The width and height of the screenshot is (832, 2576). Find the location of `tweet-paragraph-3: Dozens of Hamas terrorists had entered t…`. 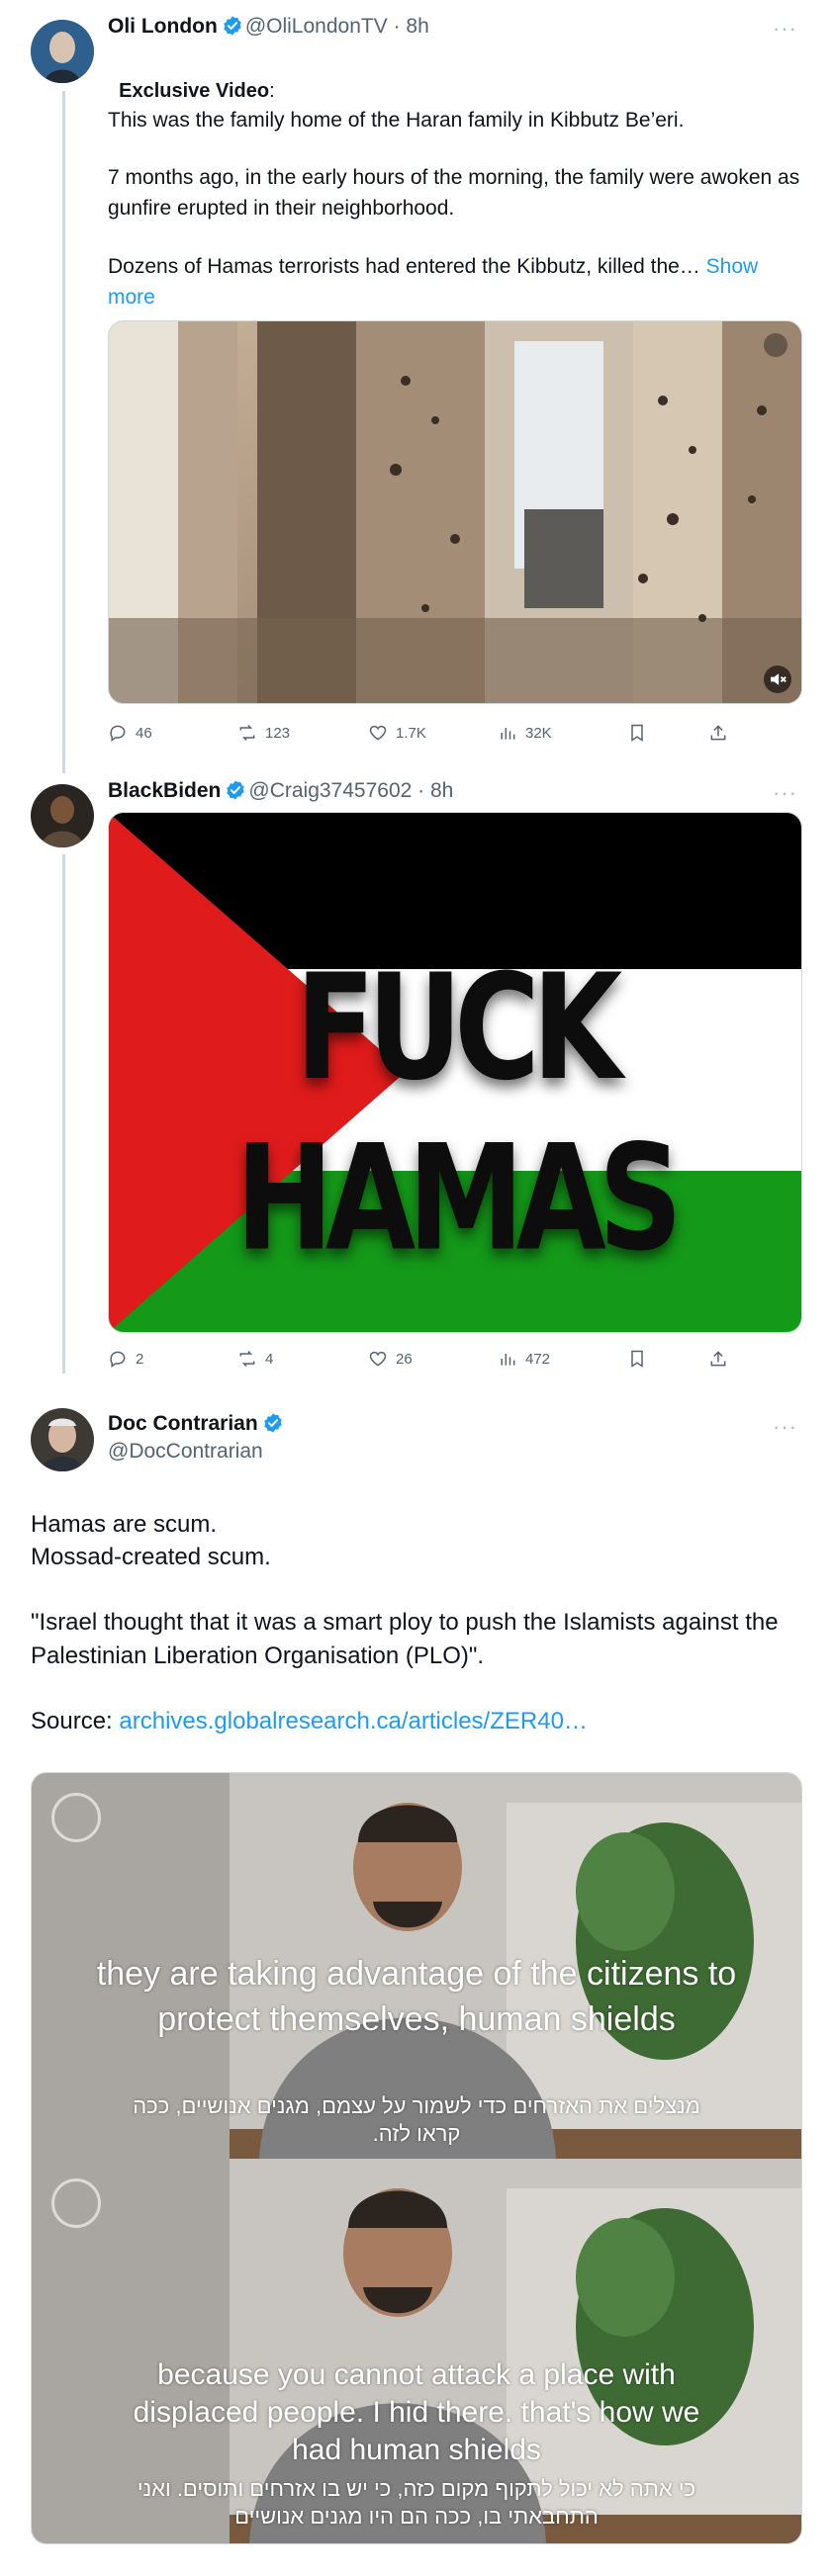

tweet-paragraph-3: Dozens of Hamas terrorists had entered t… is located at coordinates (456, 281).